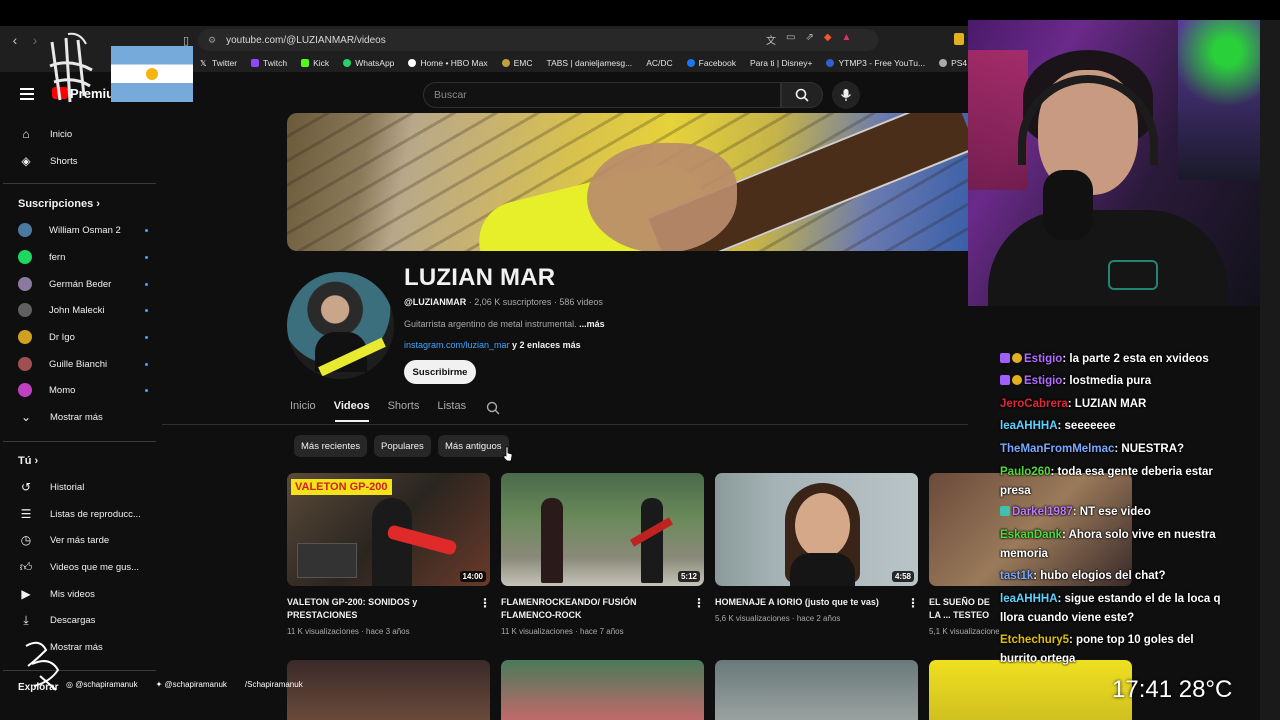  I want to click on chat-message: Estigio: lostmedia pura, so click(1115, 381).